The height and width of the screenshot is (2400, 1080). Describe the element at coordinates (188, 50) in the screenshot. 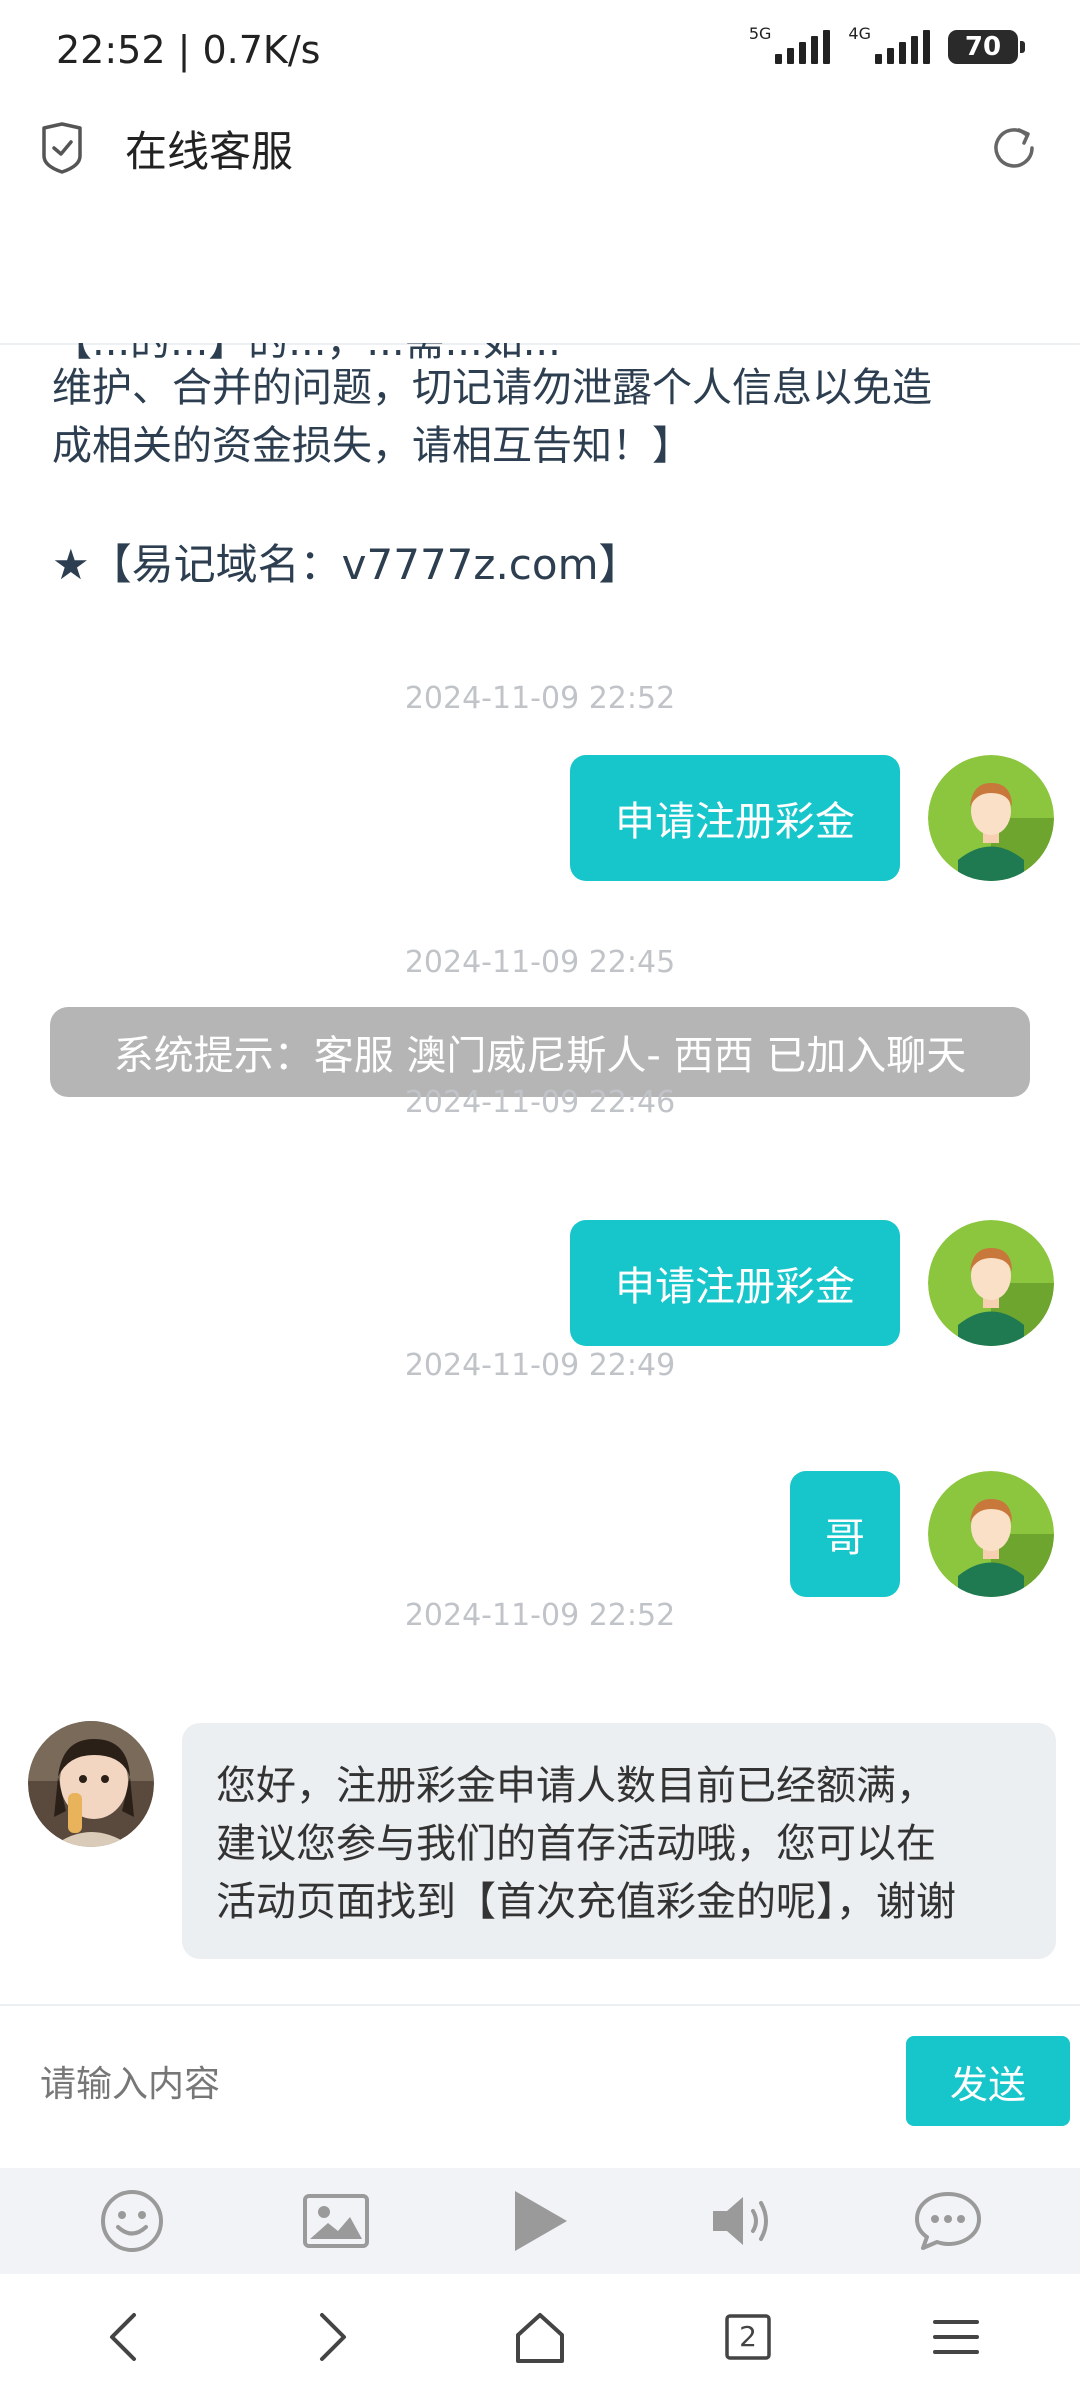

I see `status-time: 22:52 | 0.7K/s` at that location.